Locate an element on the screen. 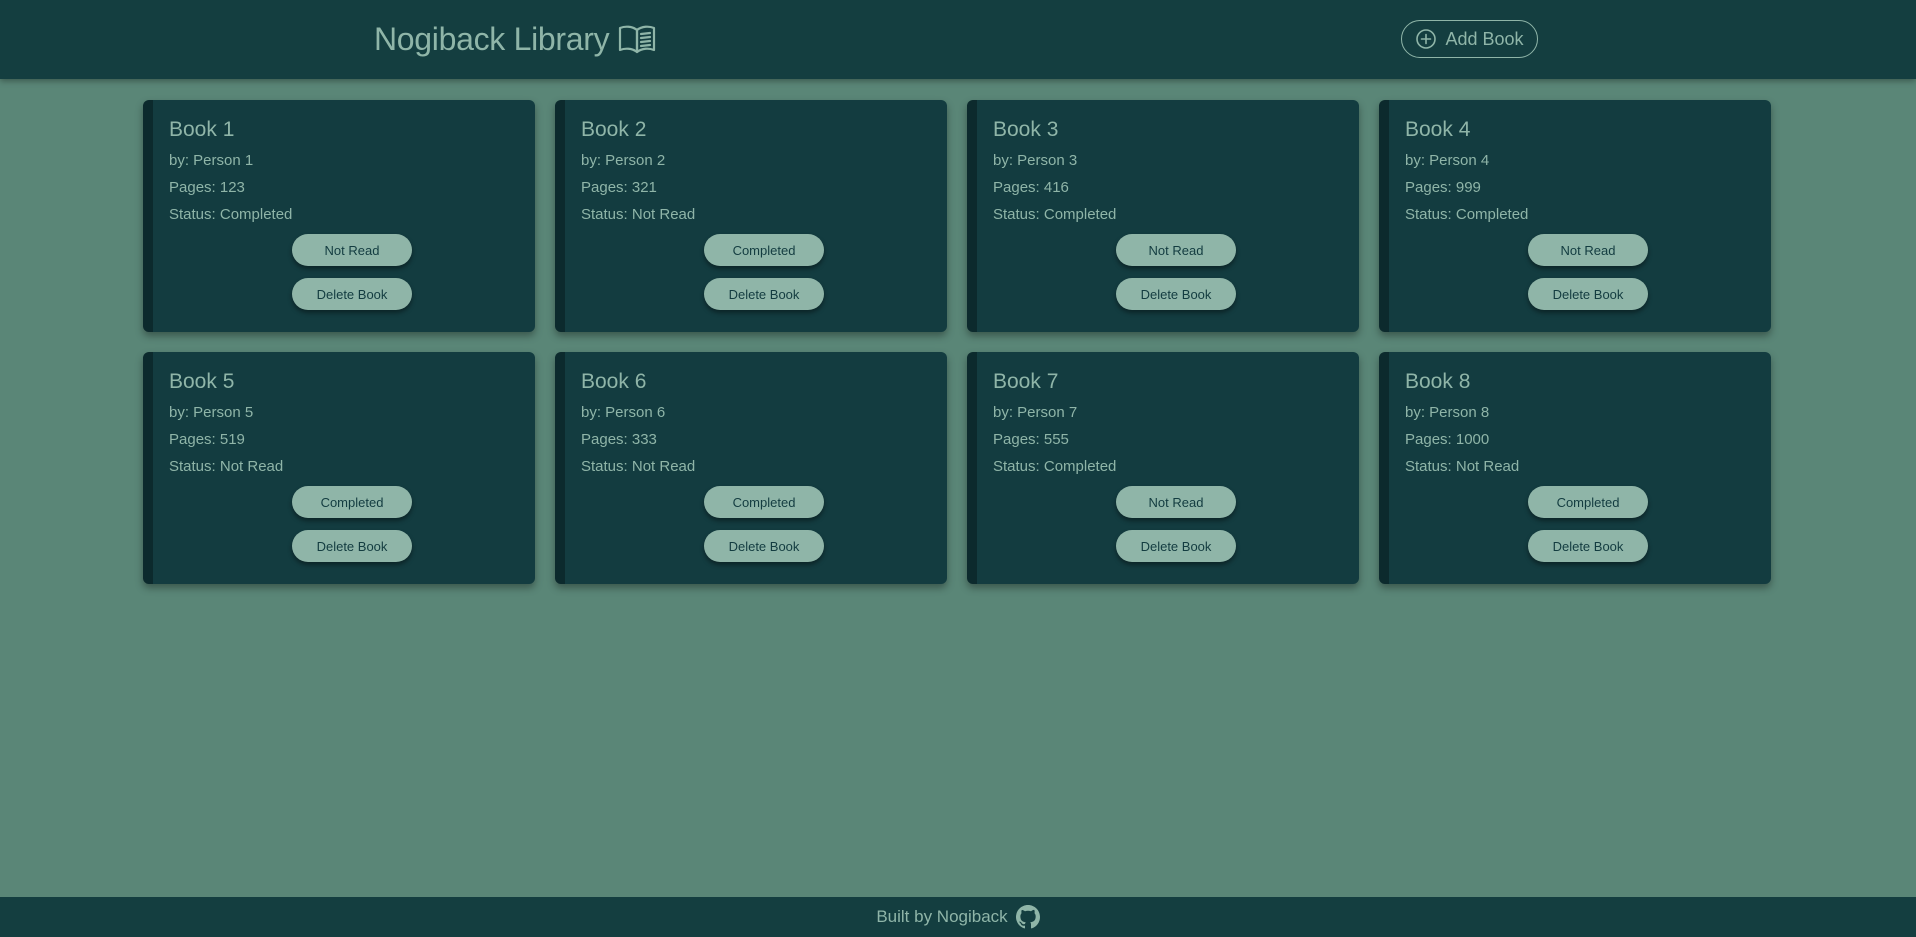 This screenshot has width=1916, height=937. footer-credit: Built by Nogiback is located at coordinates (942, 916).